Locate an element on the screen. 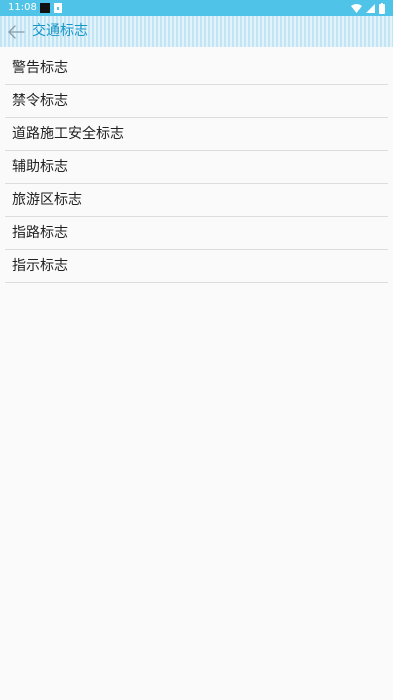  battery-icon is located at coordinates (382, 8).